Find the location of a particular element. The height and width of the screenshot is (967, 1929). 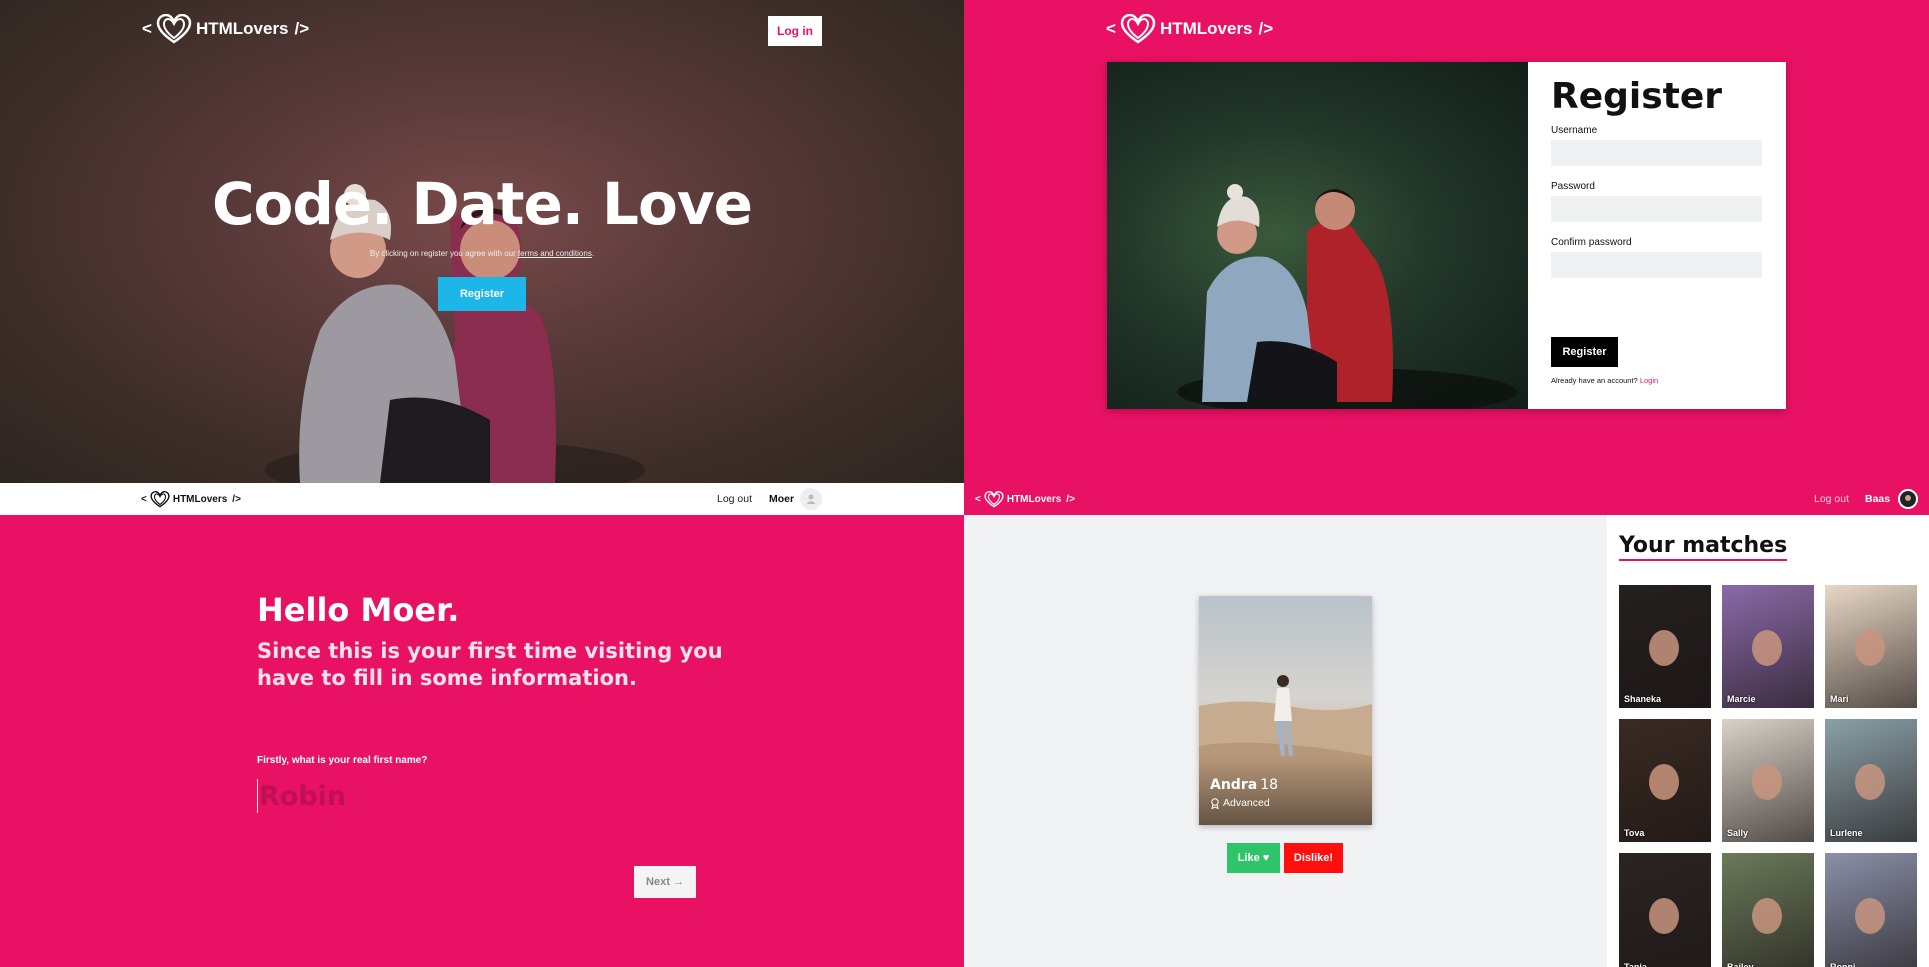

match-card: Marcie is located at coordinates (1768, 646).